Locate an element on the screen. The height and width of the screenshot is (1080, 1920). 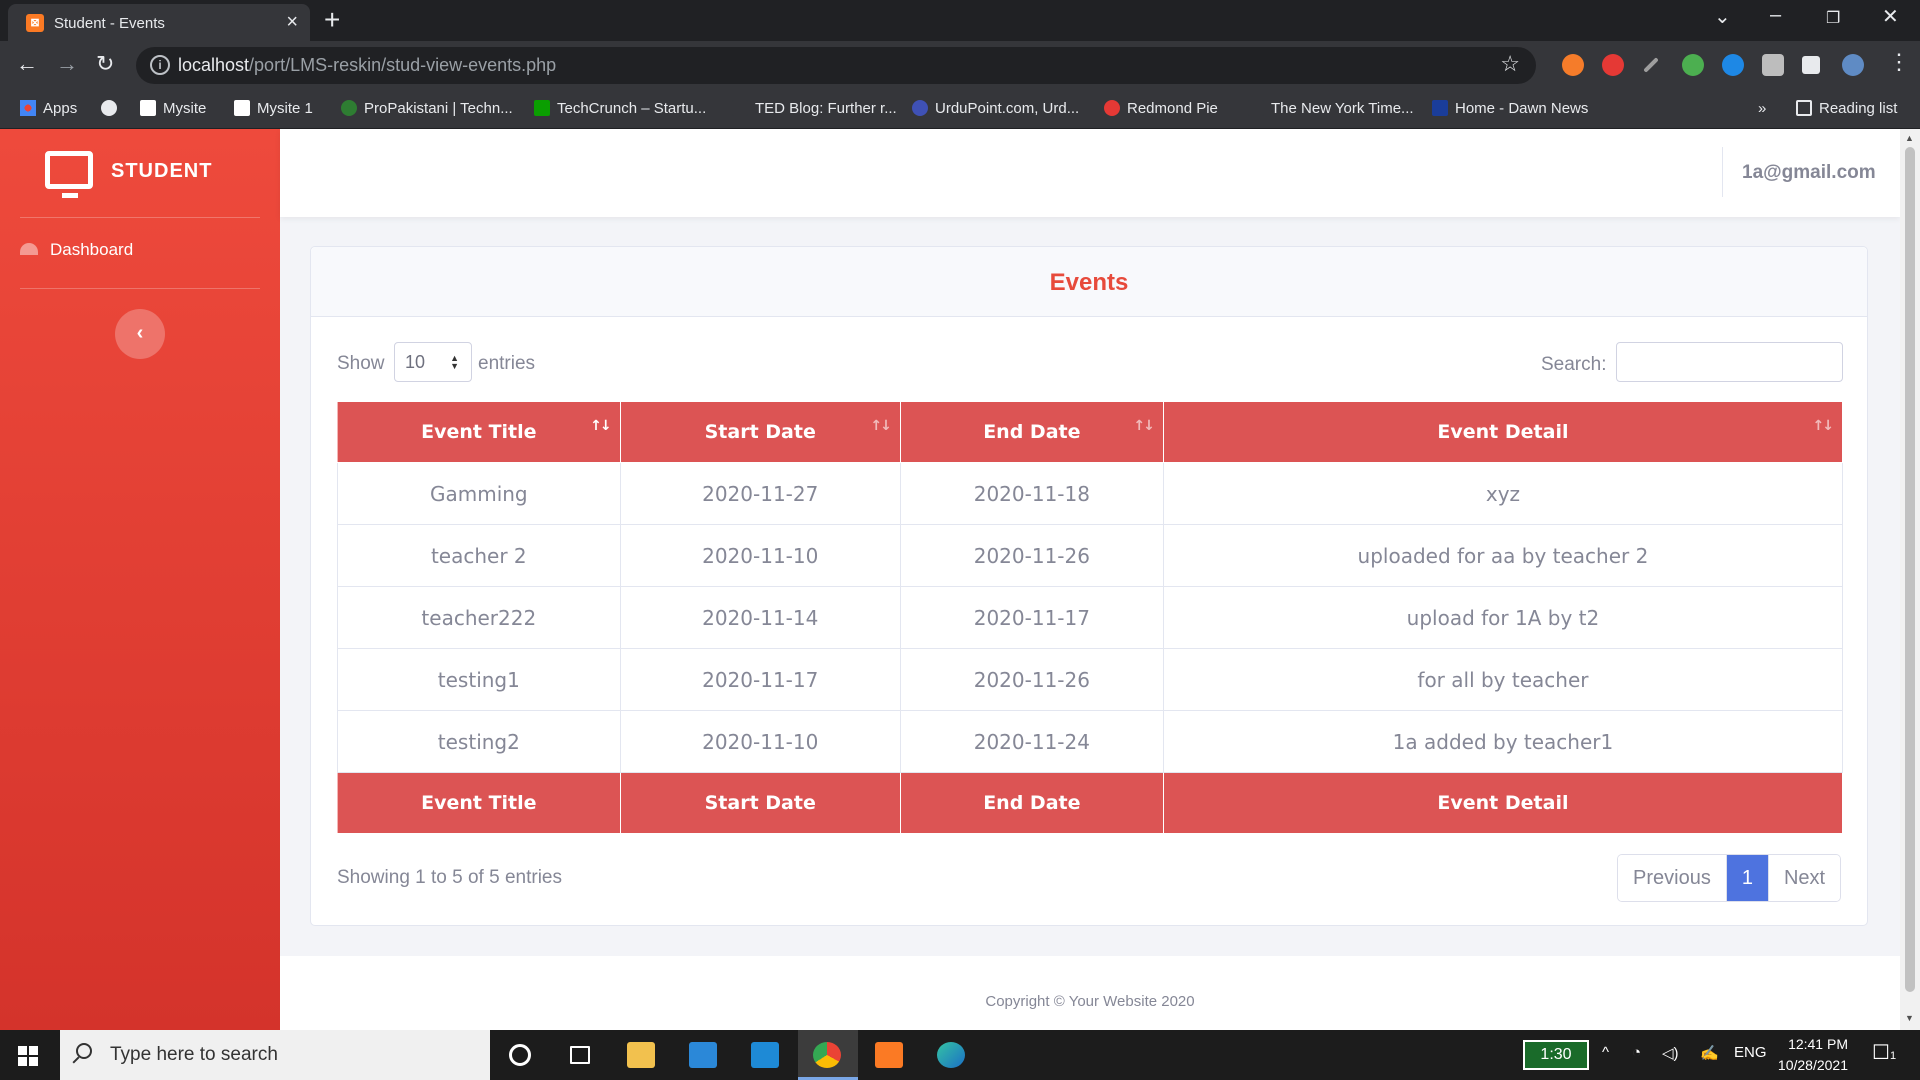
bookmark-dawn: Home - Dawn News is located at coordinates (1510, 108).